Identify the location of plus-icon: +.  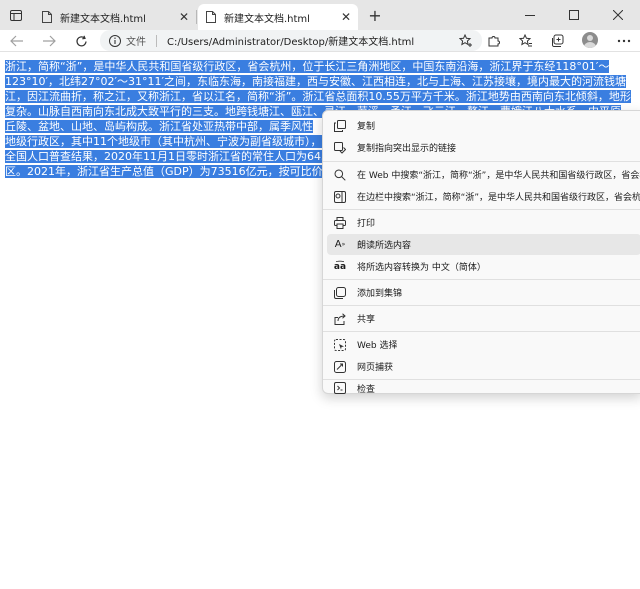
(375, 15).